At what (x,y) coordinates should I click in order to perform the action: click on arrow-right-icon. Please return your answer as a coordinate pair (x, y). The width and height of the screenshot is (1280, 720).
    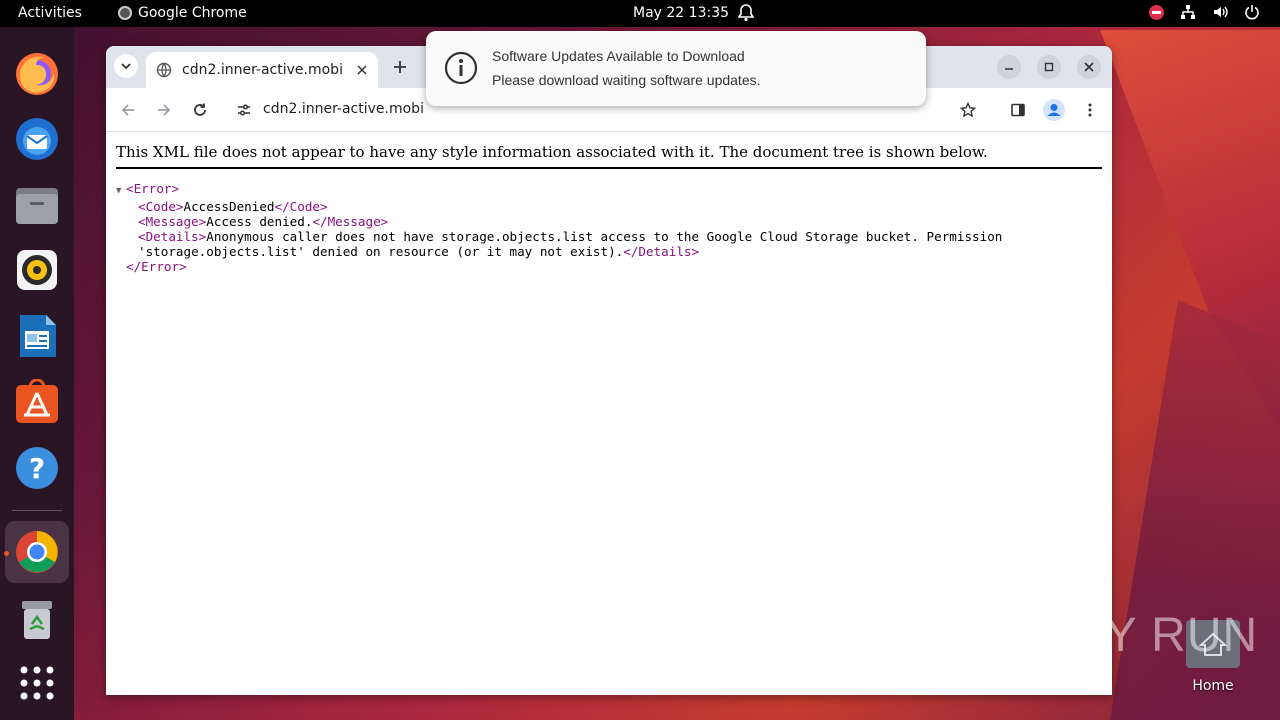
    Looking at the image, I should click on (164, 110).